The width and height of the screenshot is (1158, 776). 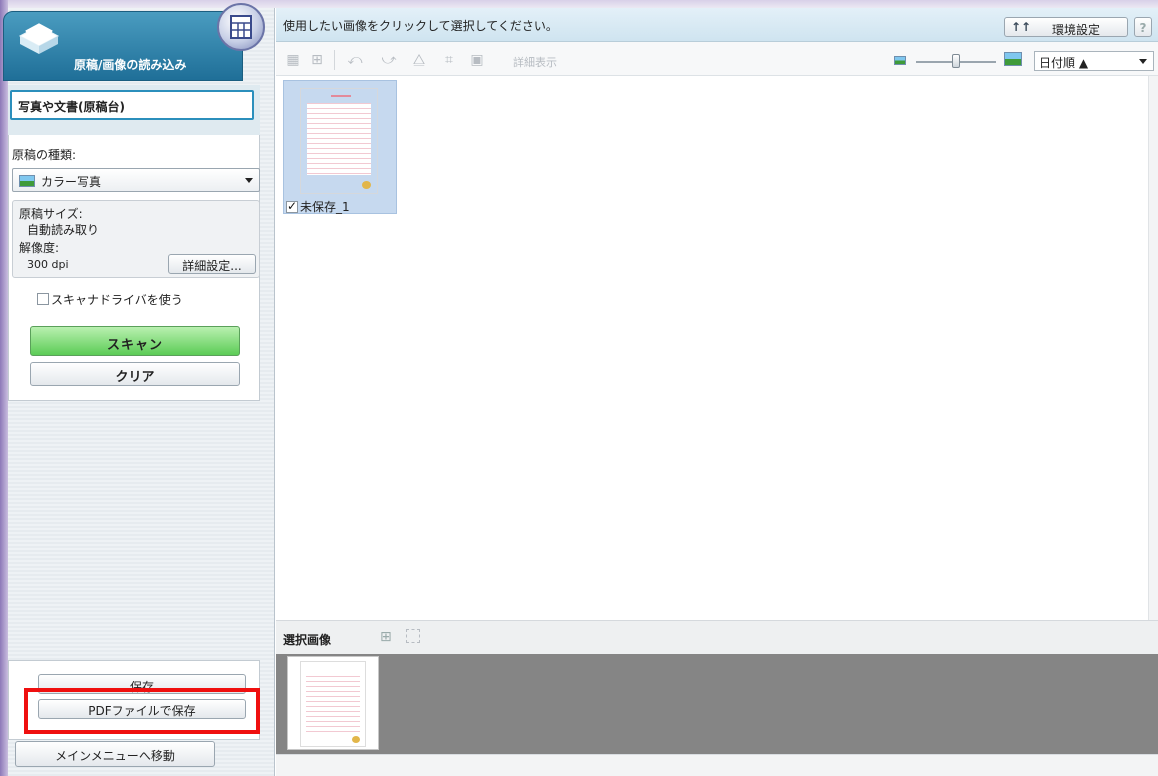 I want to click on tools-icon: ↑↑, so click(x=1021, y=27).